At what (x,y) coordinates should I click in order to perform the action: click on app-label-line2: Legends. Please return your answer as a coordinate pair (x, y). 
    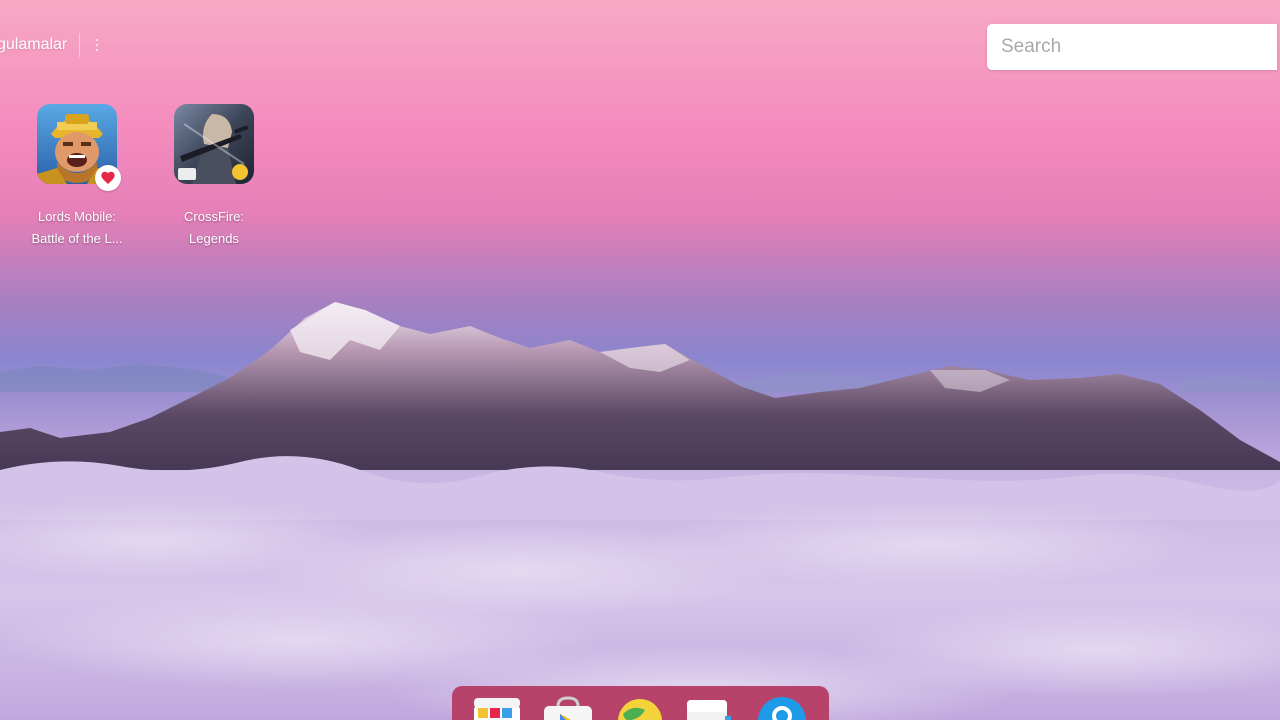
    Looking at the image, I should click on (214, 238).